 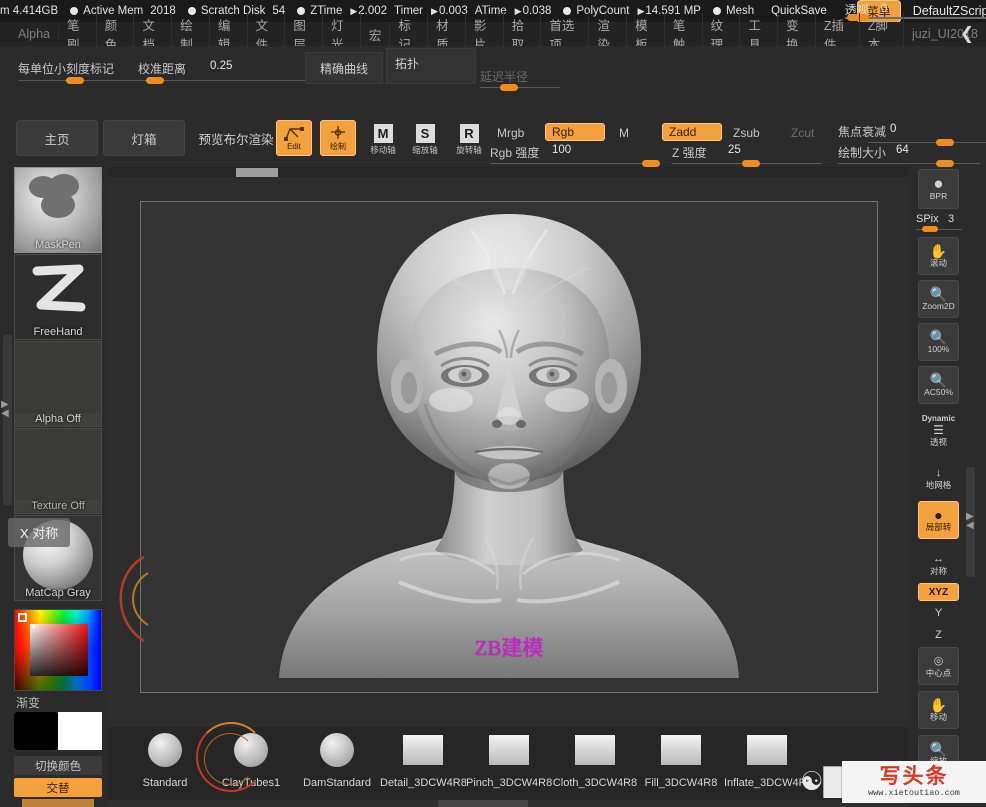 What do you see at coordinates (144, 138) in the screenshot?
I see `lightbox-button: 灯箱` at bounding box center [144, 138].